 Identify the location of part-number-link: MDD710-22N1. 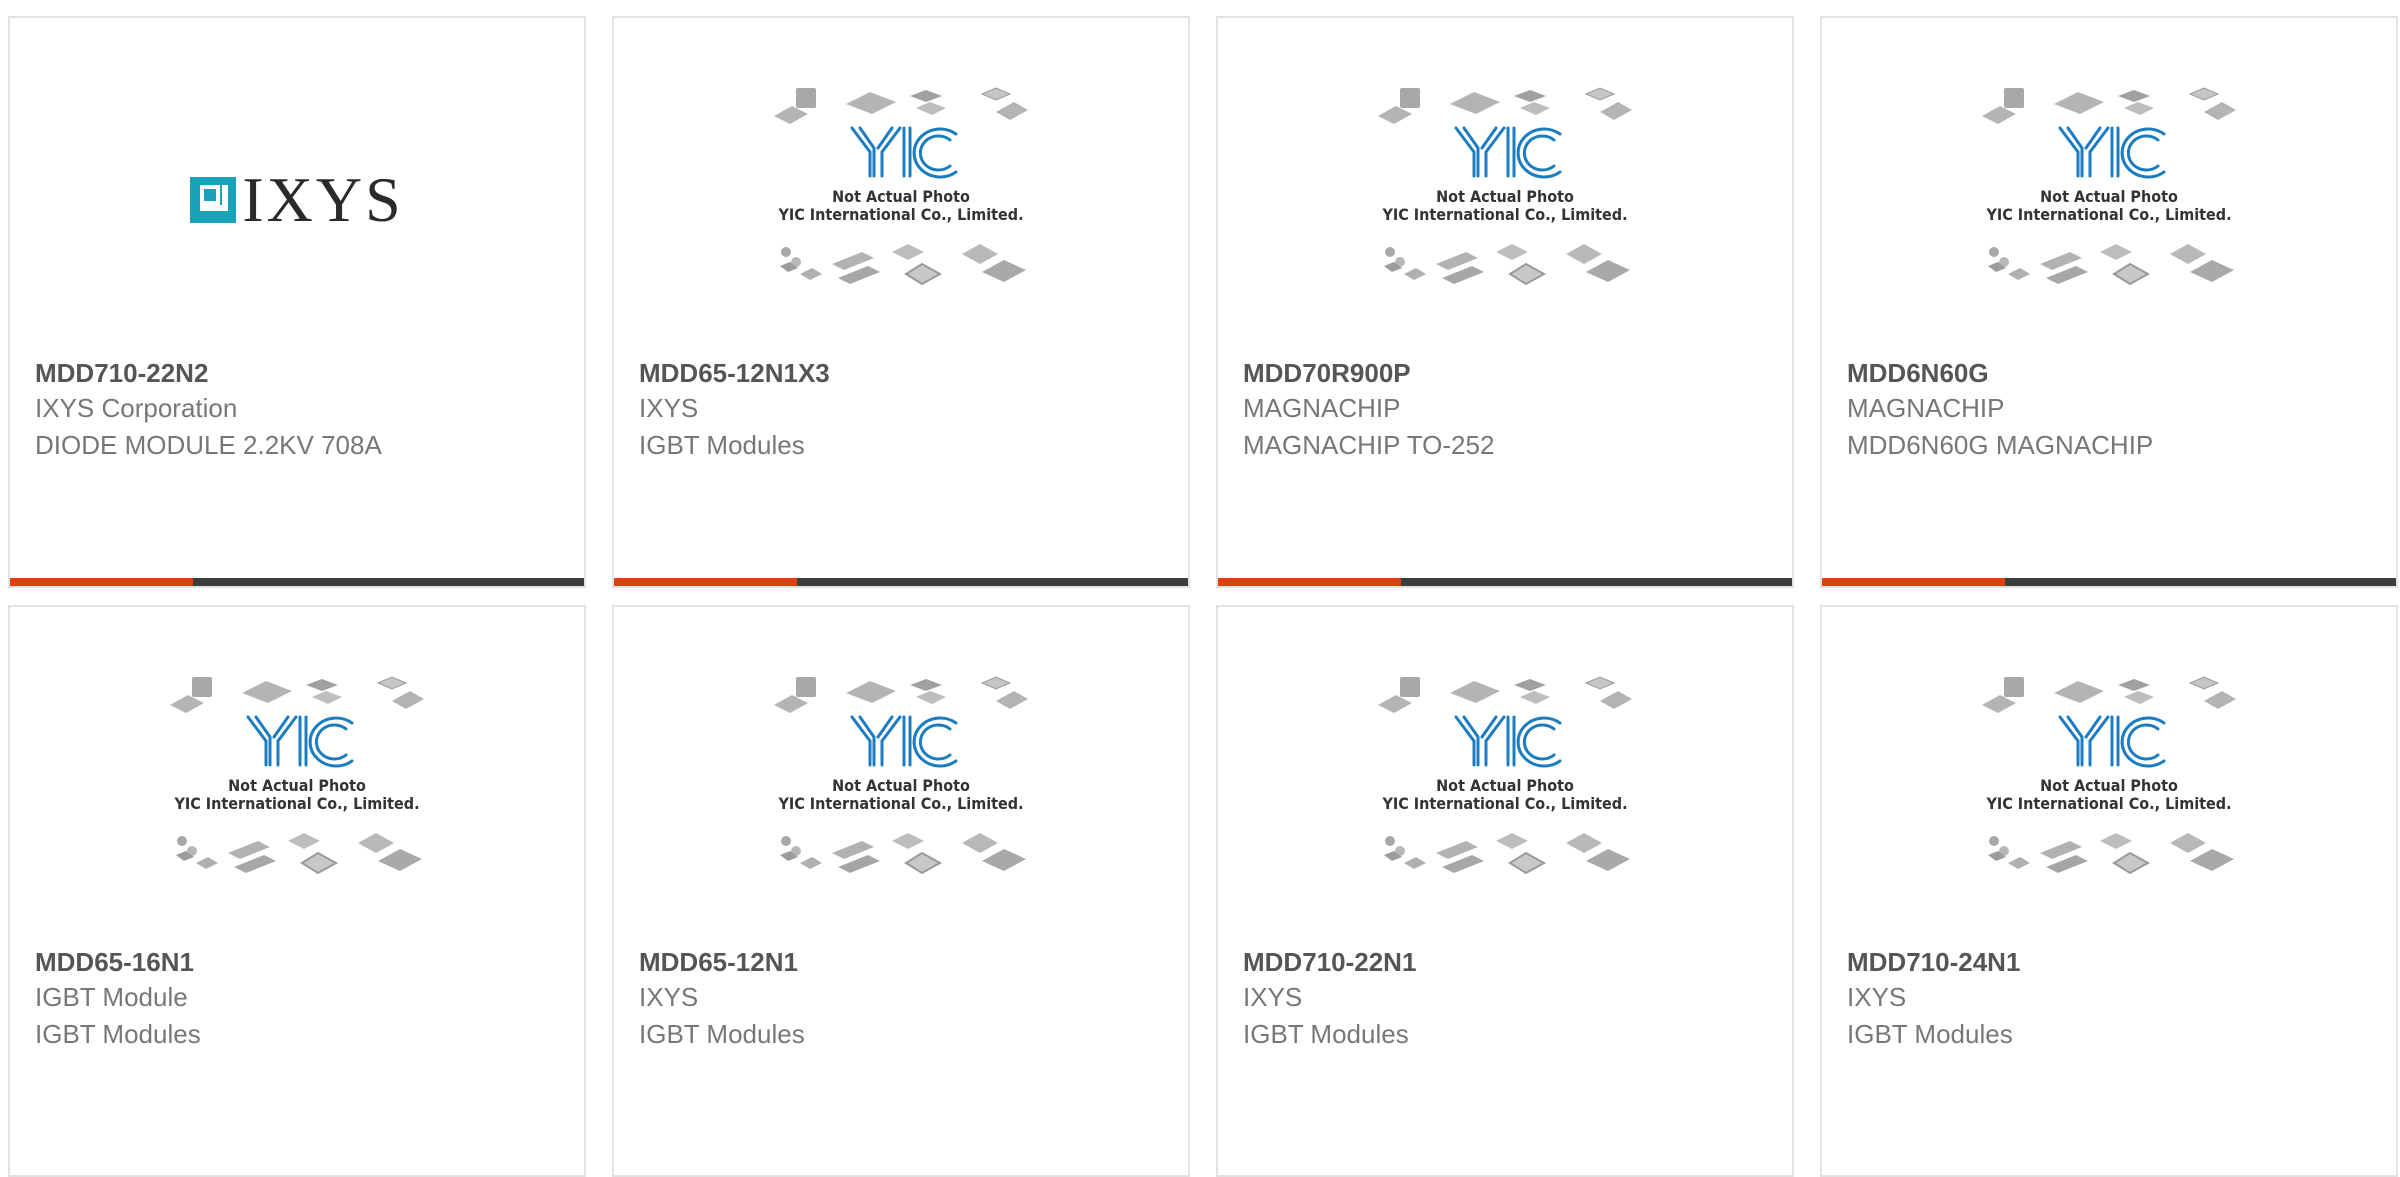
(1507, 962).